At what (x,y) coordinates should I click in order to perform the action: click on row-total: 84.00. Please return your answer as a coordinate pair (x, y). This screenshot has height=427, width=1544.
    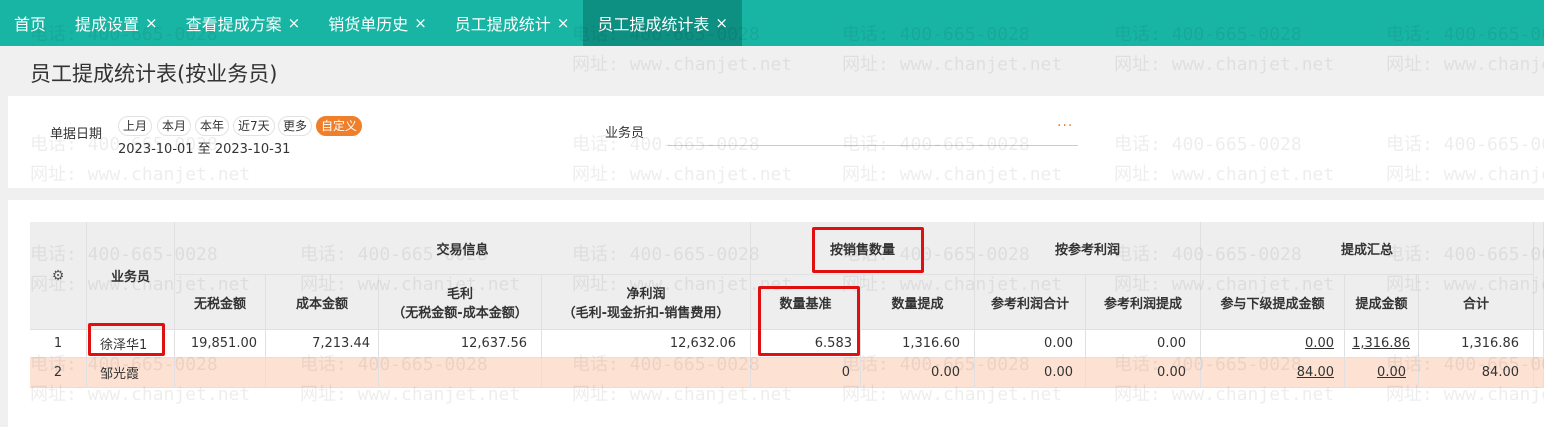
    Looking at the image, I should click on (1476, 373).